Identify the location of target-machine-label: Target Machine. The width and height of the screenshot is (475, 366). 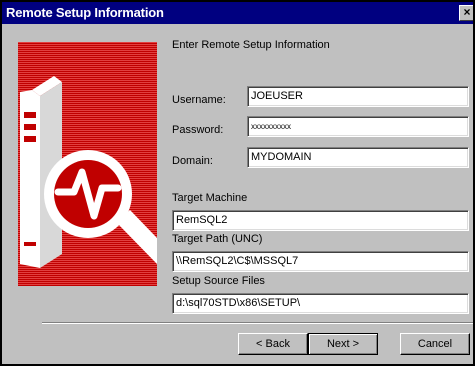
(210, 198).